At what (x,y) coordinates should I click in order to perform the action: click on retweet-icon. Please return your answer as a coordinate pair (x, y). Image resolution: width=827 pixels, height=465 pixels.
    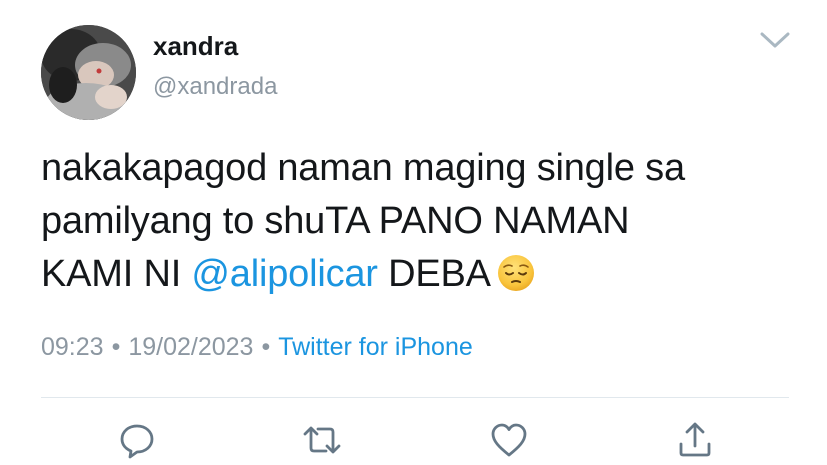
    Looking at the image, I should click on (322, 440).